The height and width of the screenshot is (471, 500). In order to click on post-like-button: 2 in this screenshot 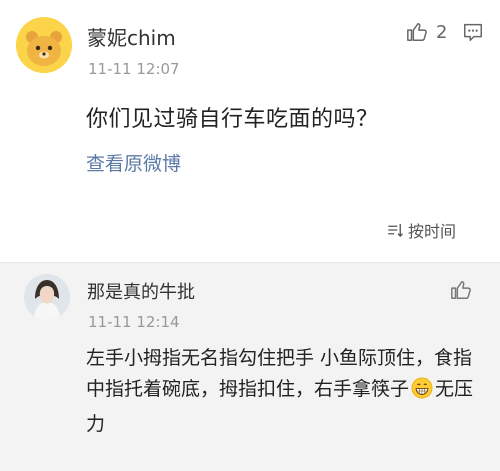, I will do `click(426, 32)`.